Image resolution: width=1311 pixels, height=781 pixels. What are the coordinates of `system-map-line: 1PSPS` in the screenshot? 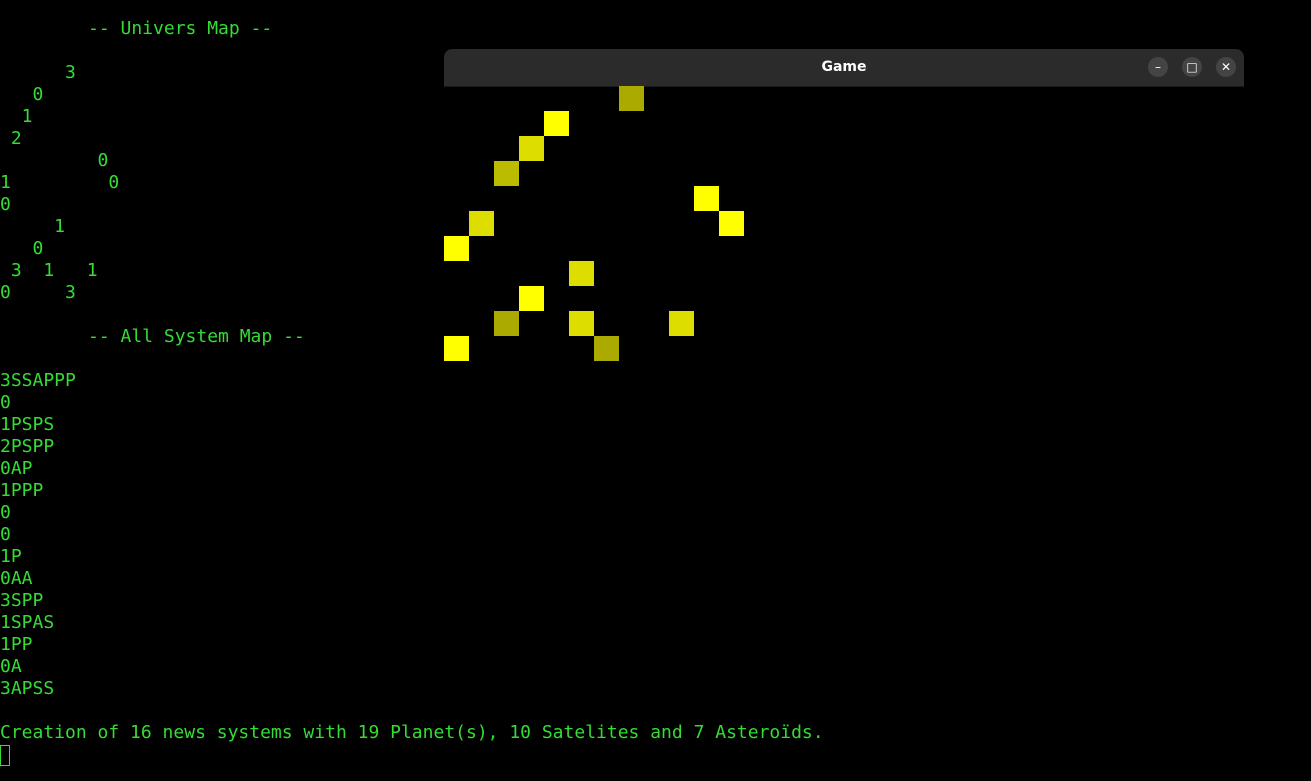 It's located at (27, 424).